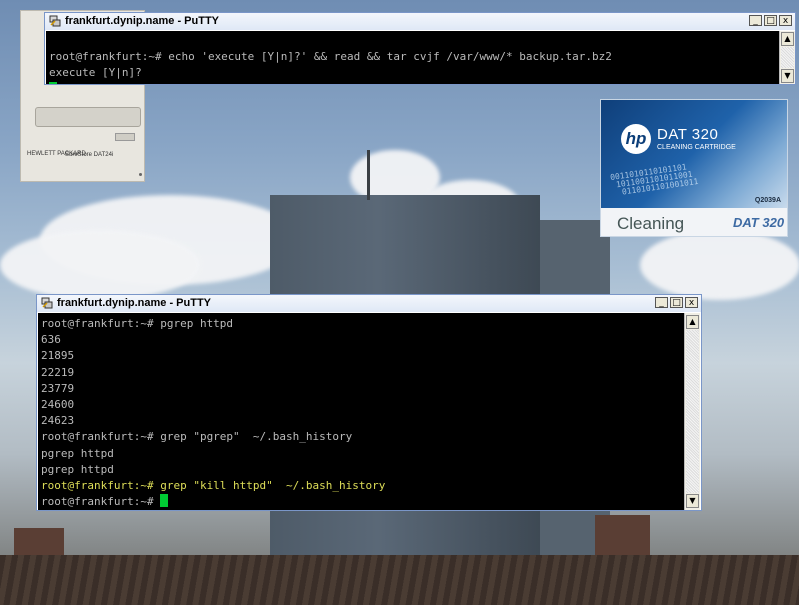 The width and height of the screenshot is (799, 605). I want to click on terminal-prompt-line, so click(414, 82).